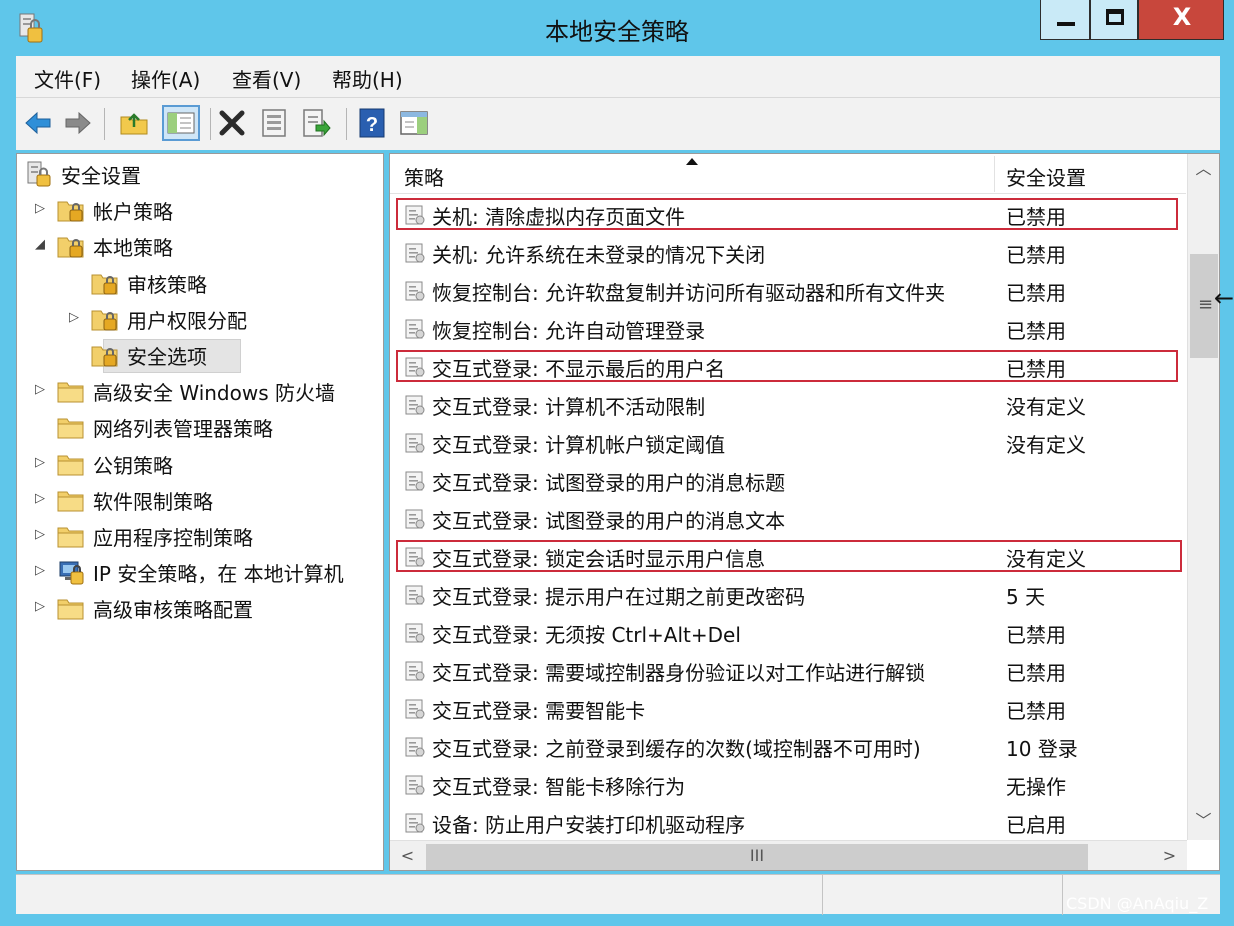 Image resolution: width=1234 pixels, height=926 pixels. Describe the element at coordinates (1169, 855) in the screenshot. I see `scroll-right-button: >` at that location.